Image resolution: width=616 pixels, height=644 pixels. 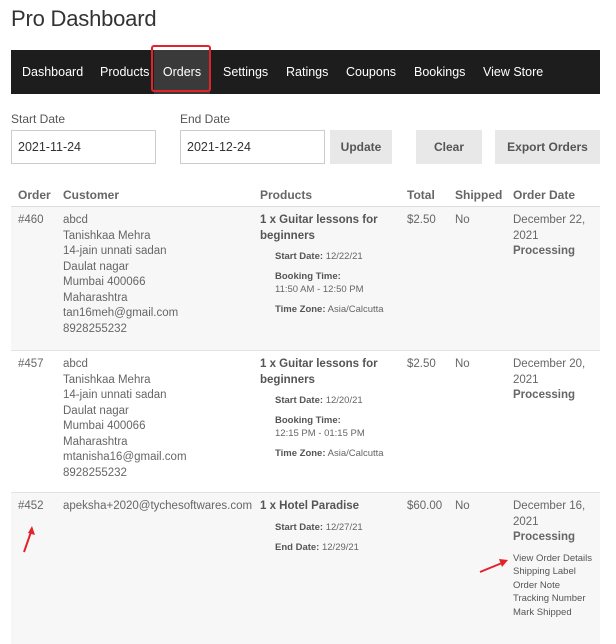 What do you see at coordinates (544, 195) in the screenshot?
I see `column-header-order-date: Order Date` at bounding box center [544, 195].